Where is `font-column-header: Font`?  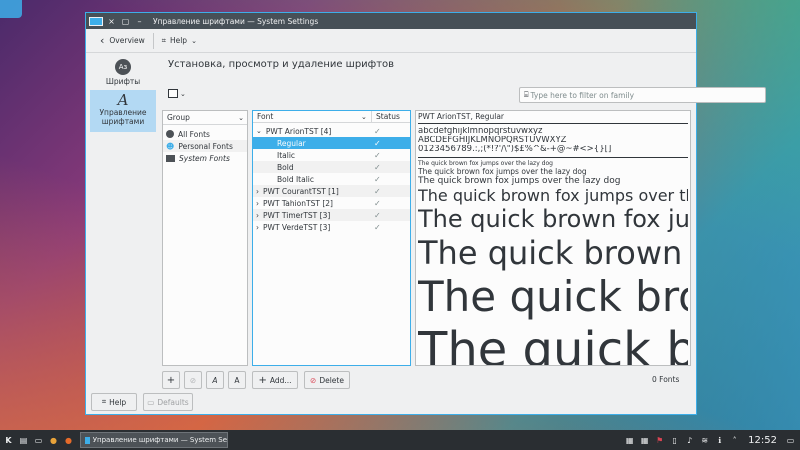 font-column-header: Font is located at coordinates (312, 116).